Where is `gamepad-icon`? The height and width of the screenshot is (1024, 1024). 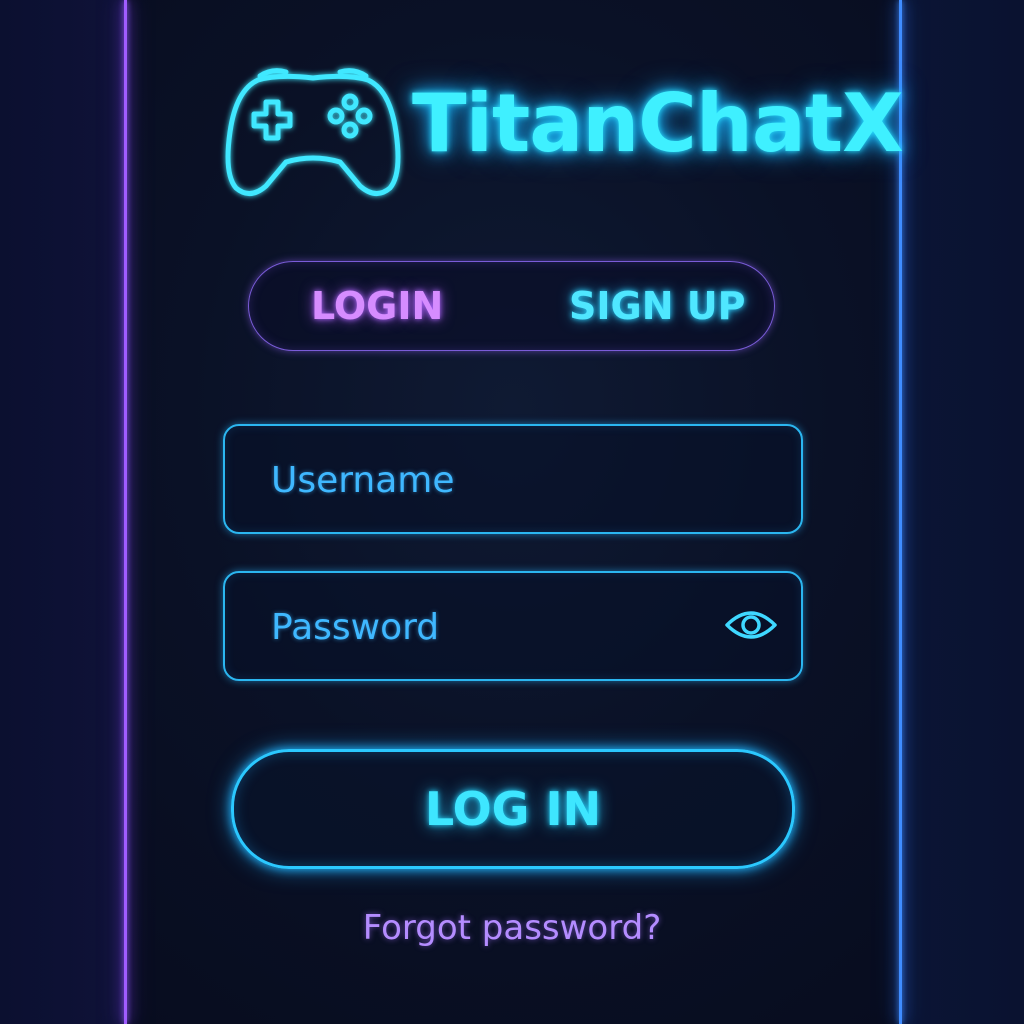
gamepad-icon is located at coordinates (313, 131).